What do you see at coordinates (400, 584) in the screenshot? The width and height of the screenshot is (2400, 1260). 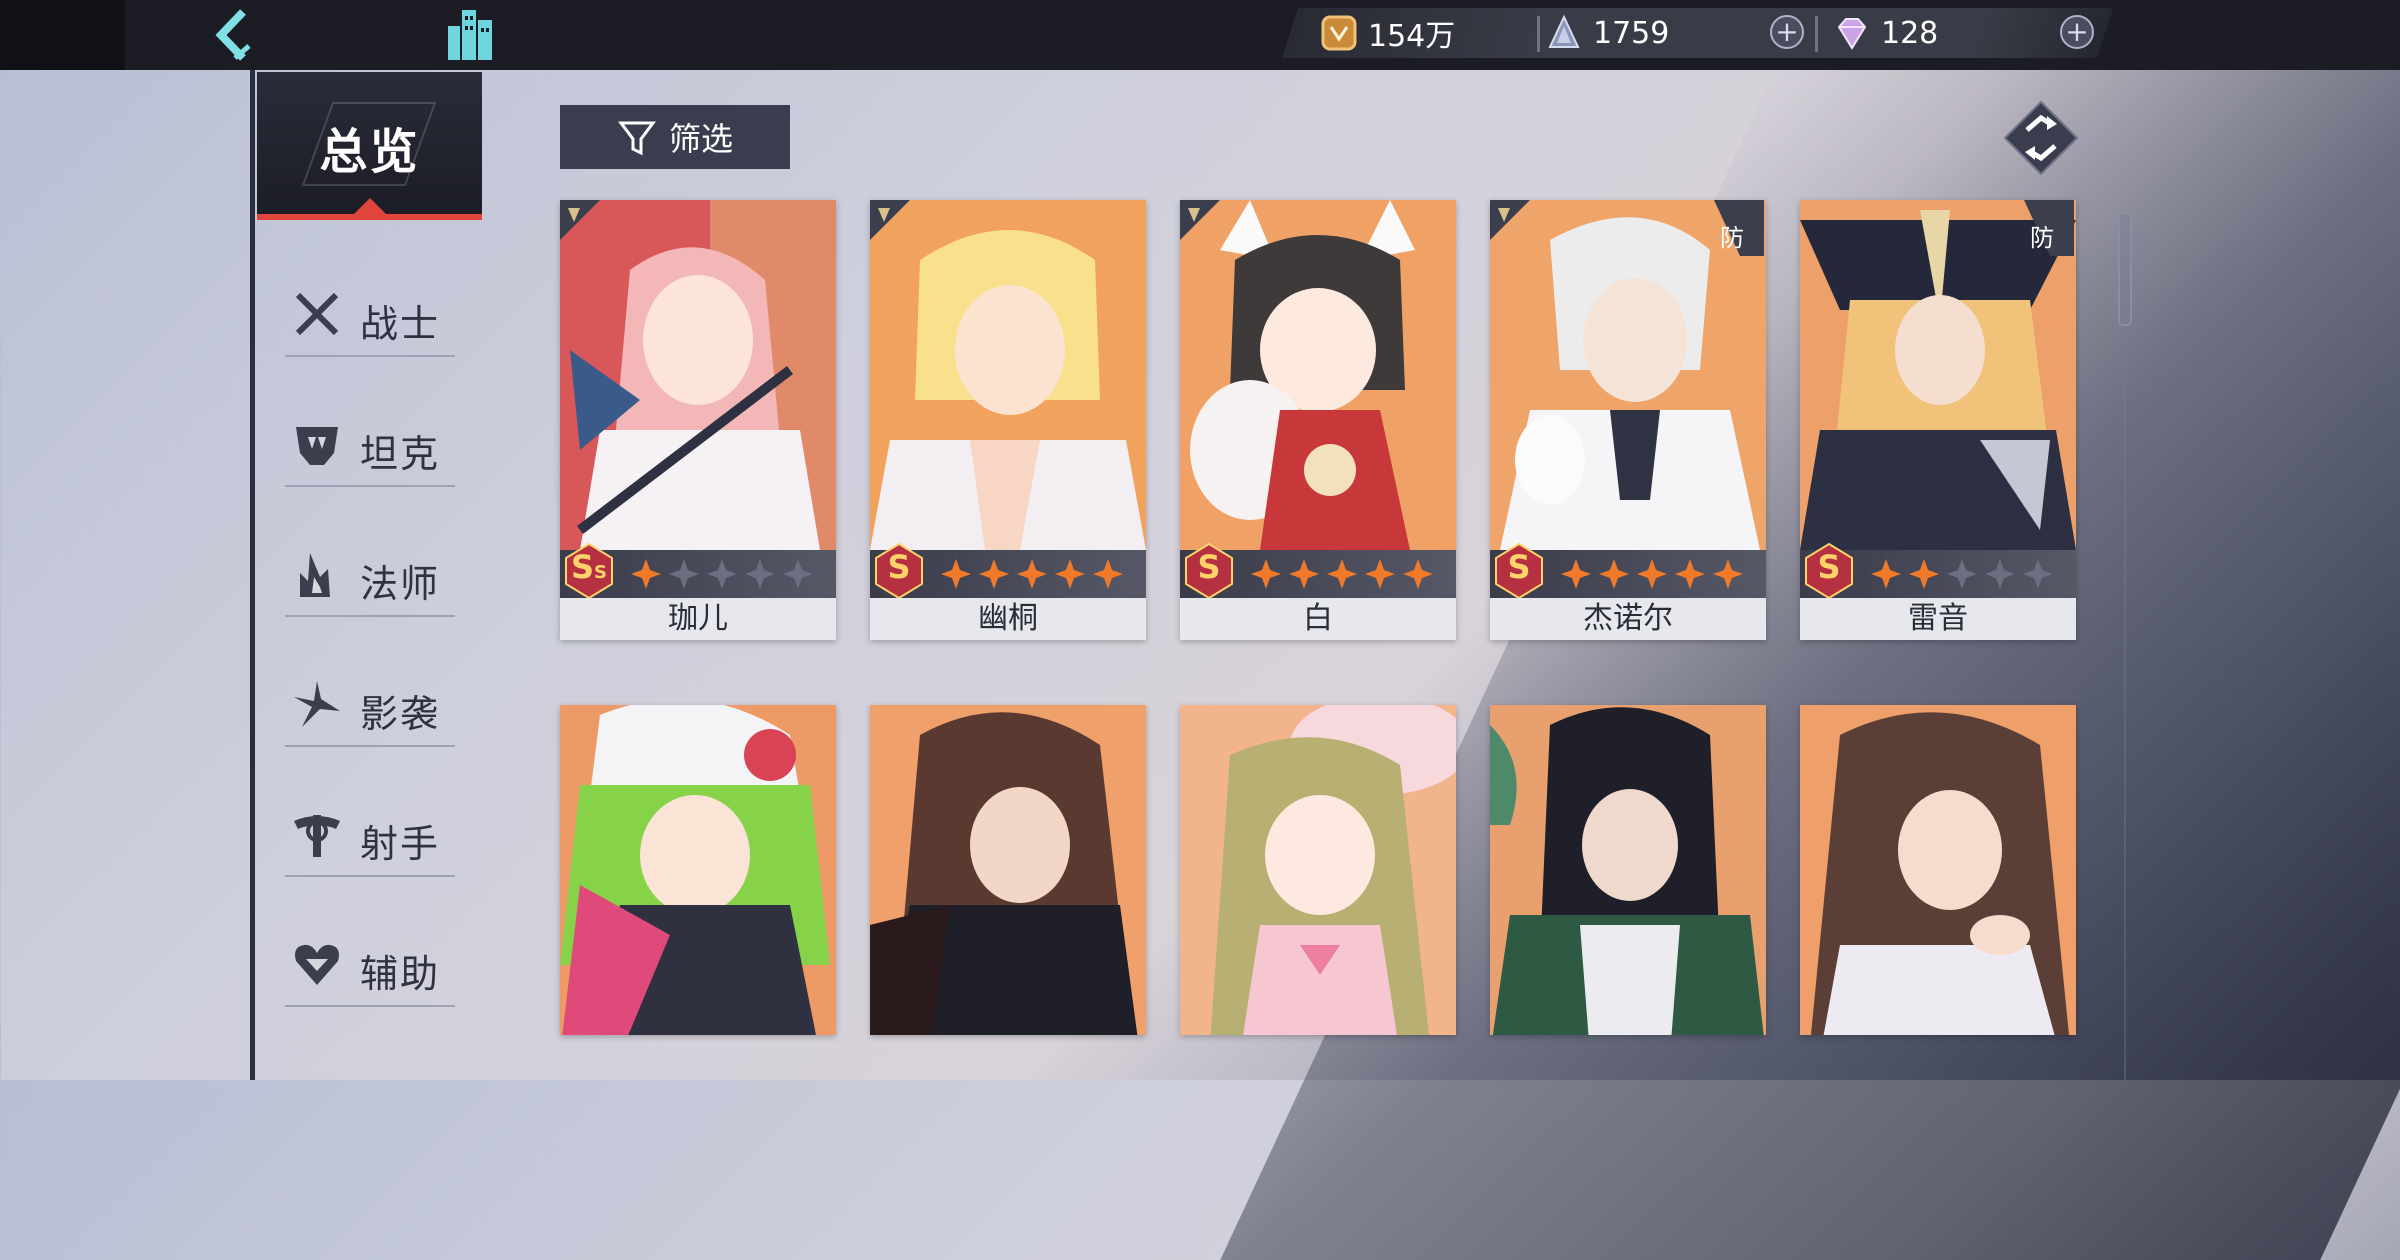 I see `category-label: 法师` at bounding box center [400, 584].